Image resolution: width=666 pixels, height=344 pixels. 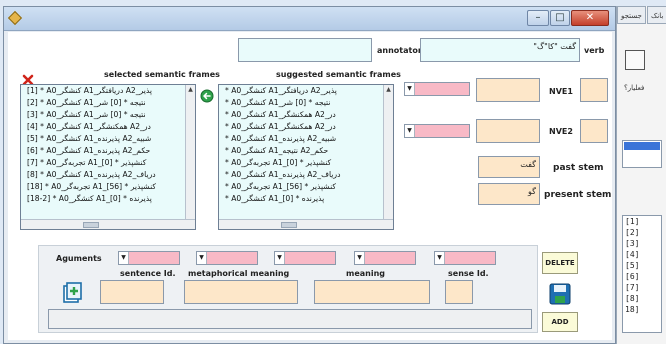 I want to click on list-item: [3] * A0_کنشگر A1_نتیجه * [0] شر, so click(x=108, y=115).